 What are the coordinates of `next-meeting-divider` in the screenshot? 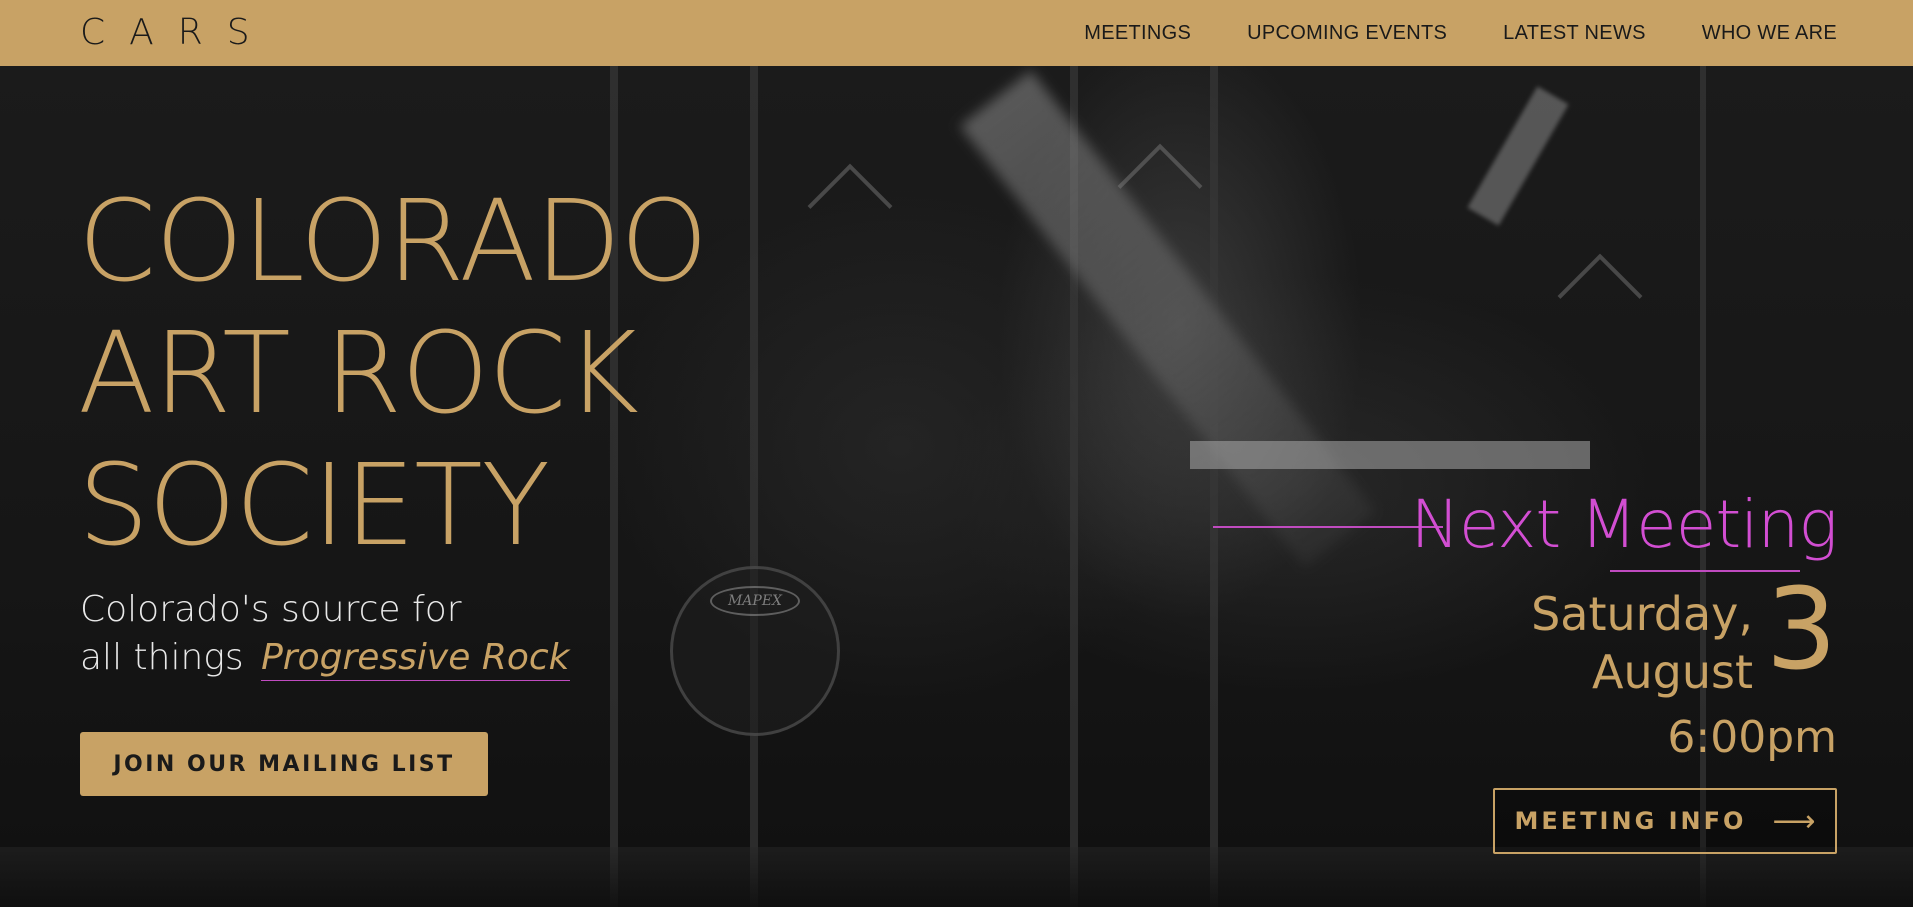 It's located at (1328, 527).